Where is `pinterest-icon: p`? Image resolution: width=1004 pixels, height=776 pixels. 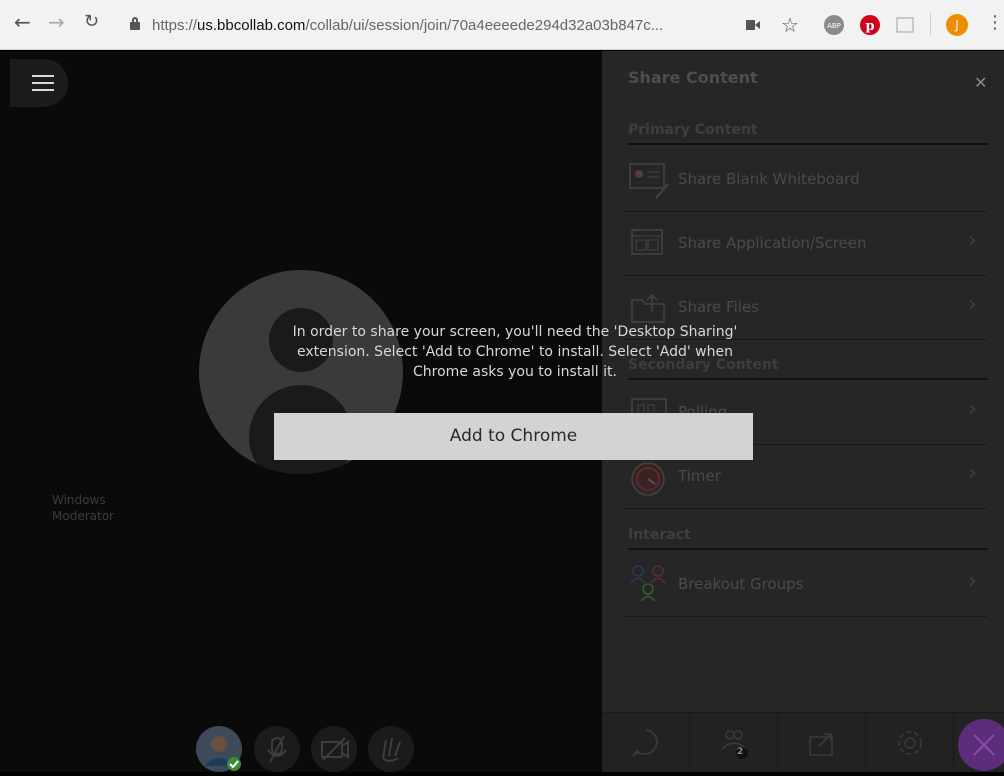
pinterest-icon: p is located at coordinates (870, 25).